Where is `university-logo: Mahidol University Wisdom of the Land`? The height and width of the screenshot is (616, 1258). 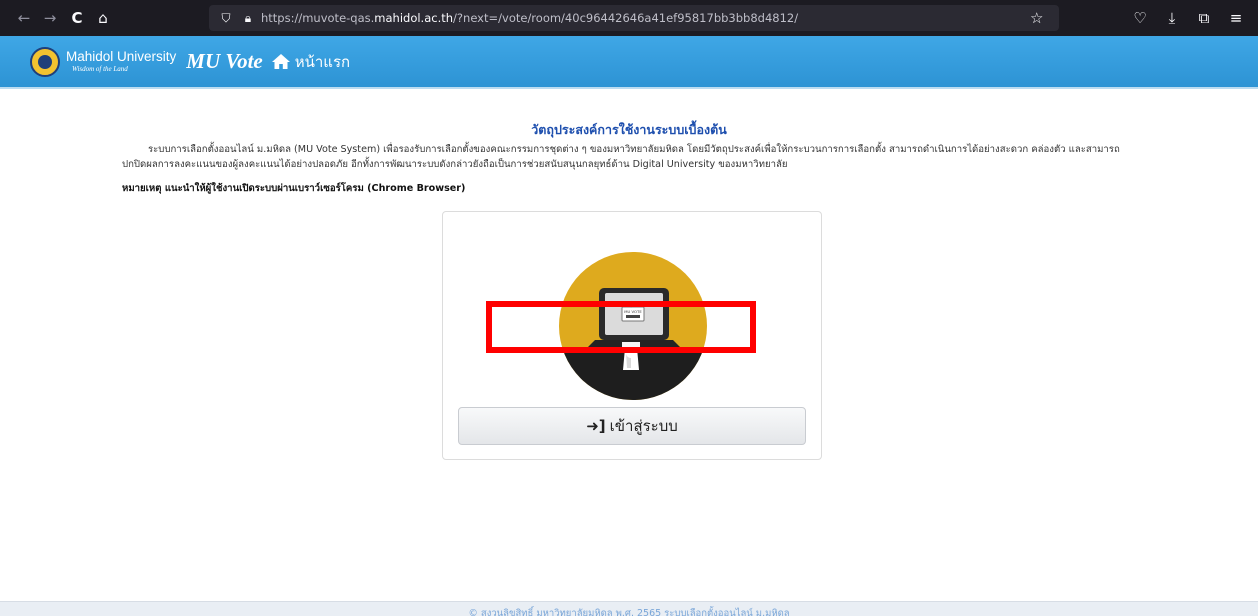
university-logo: Mahidol University Wisdom of the Land is located at coordinates (121, 62).